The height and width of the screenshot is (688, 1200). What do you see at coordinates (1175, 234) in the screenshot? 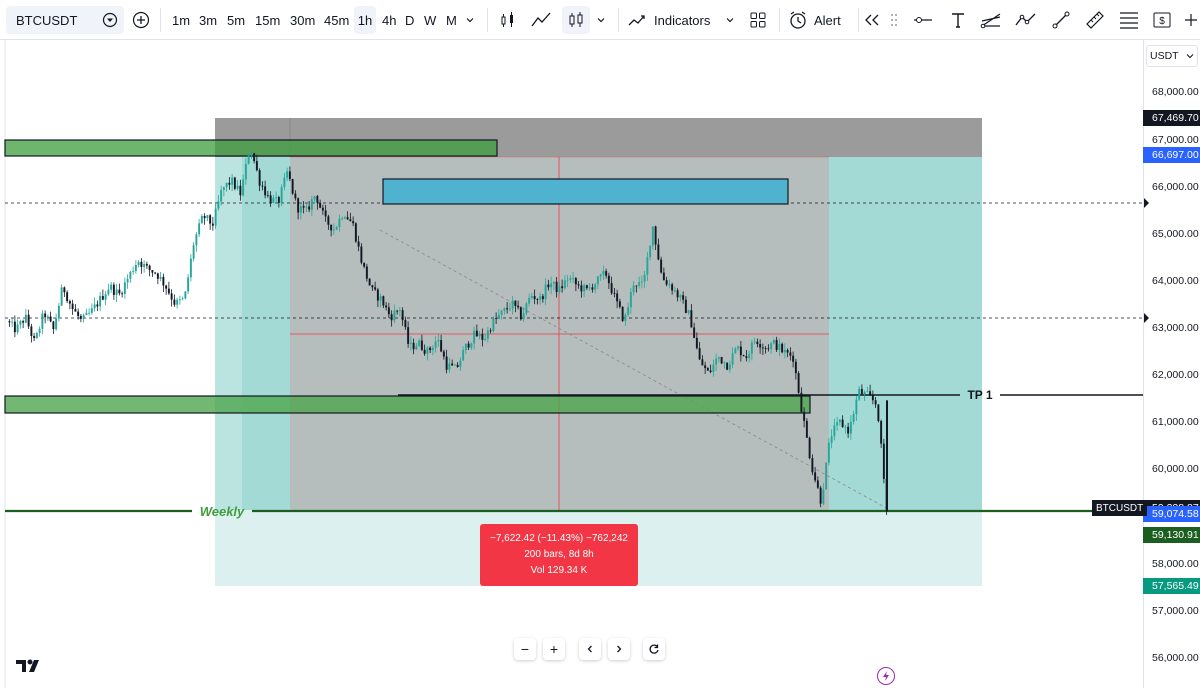
I see `price-tick: 65,000.00` at bounding box center [1175, 234].